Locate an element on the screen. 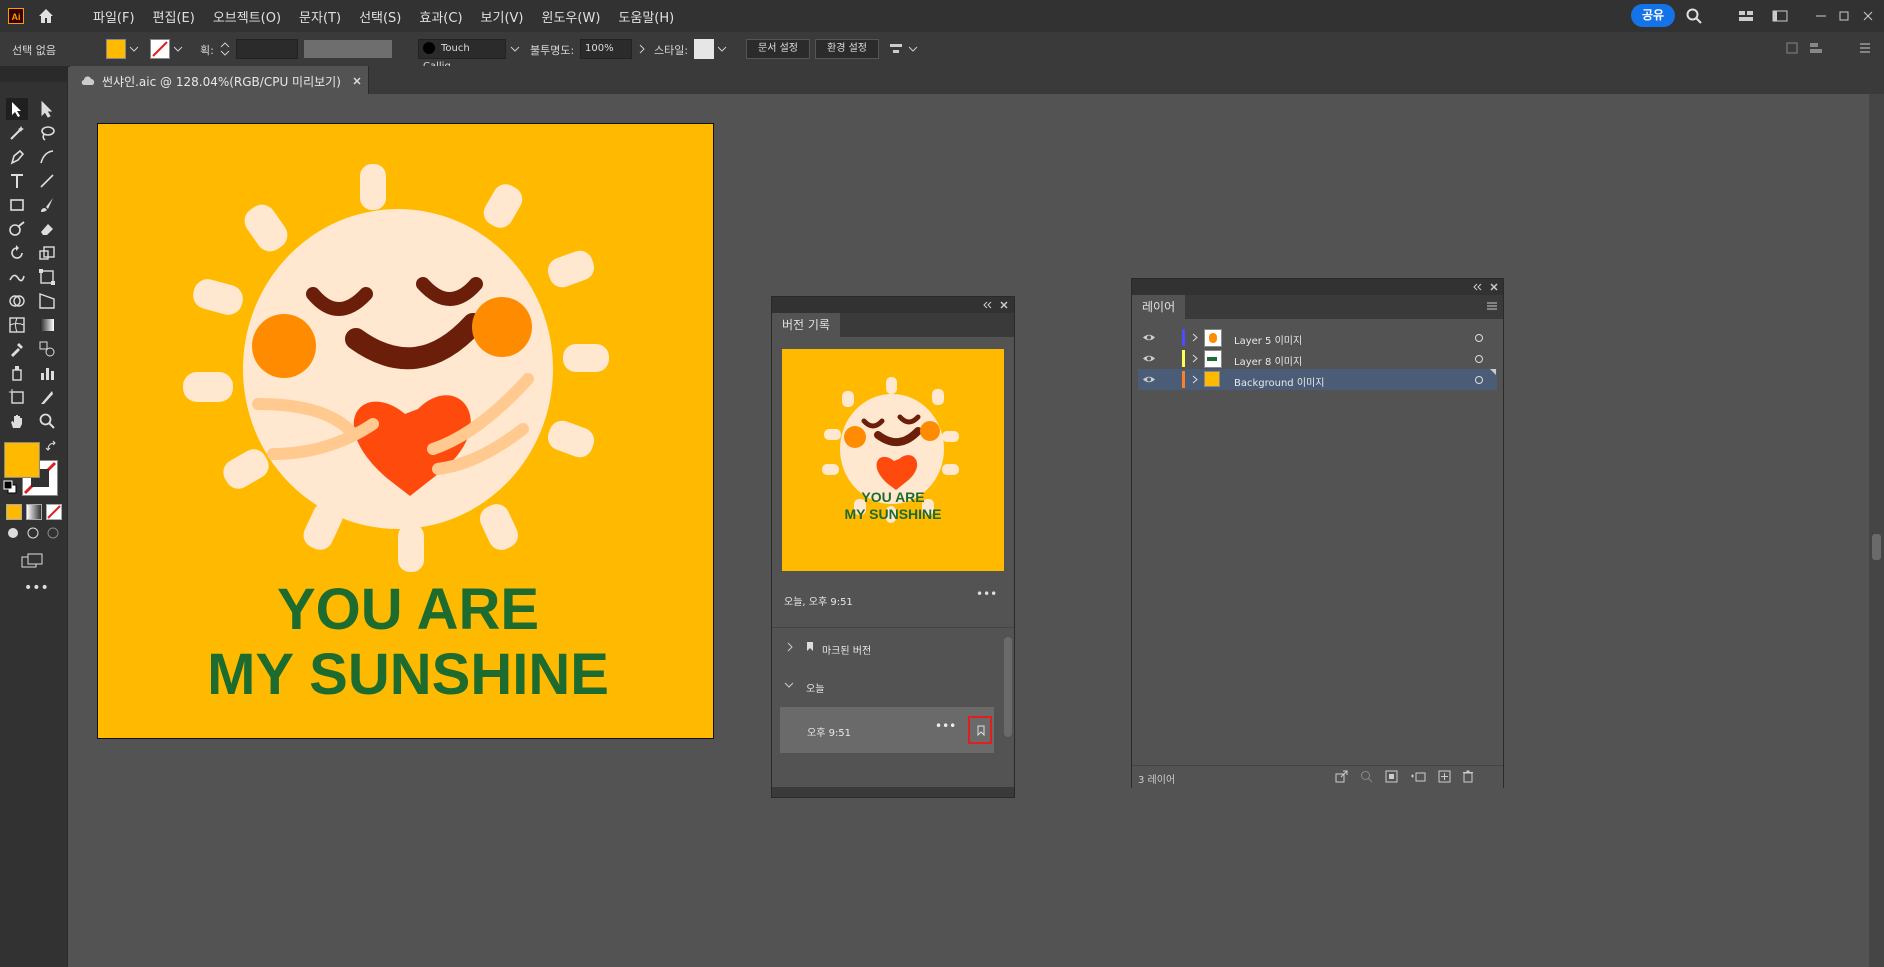  more-tools-icon: ••• is located at coordinates (36, 588).